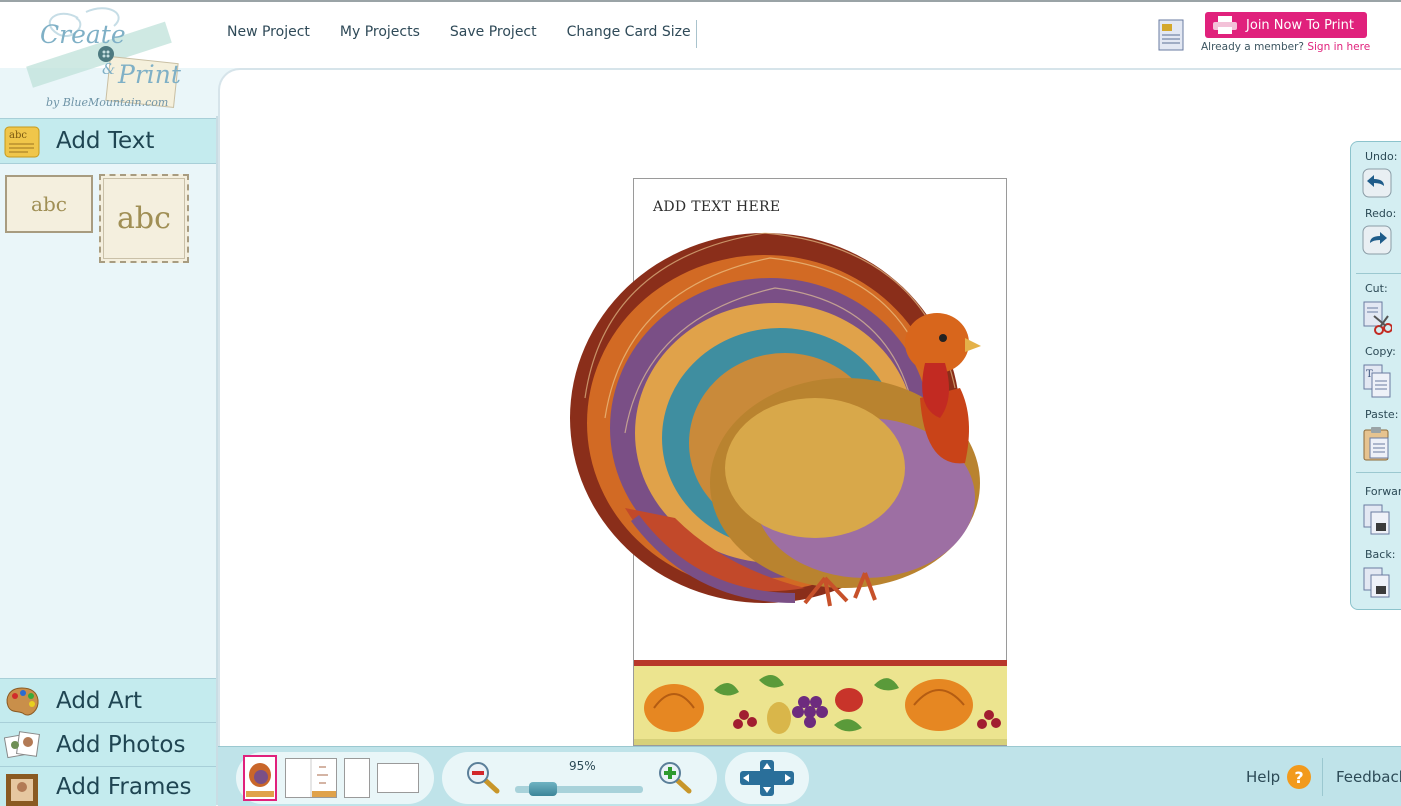 This screenshot has width=1401, height=806. Describe the element at coordinates (1376, 288) in the screenshot. I see `cut-label: Cut:` at that location.